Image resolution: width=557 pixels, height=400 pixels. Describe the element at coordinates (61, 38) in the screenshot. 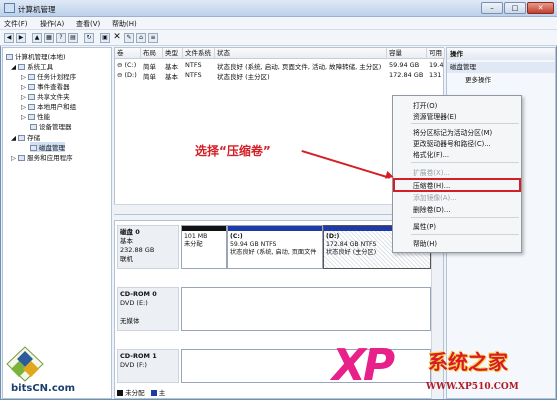

I see `help-icon: ?` at that location.